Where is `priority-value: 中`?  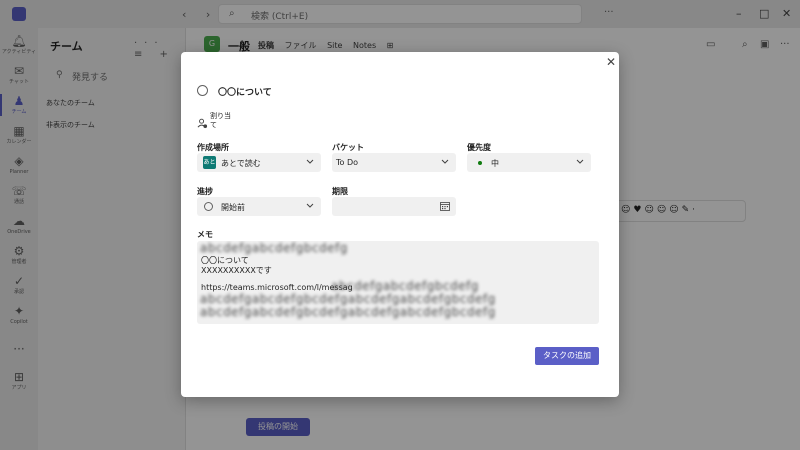 priority-value: 中 is located at coordinates (495, 163).